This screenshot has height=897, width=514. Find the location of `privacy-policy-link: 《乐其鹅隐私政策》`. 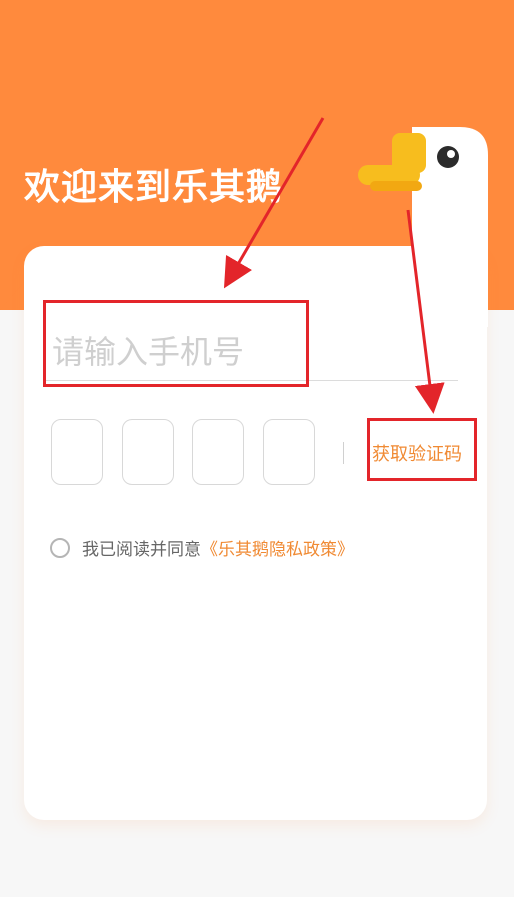

privacy-policy-link: 《乐其鹅隐私政策》 is located at coordinates (277, 547).